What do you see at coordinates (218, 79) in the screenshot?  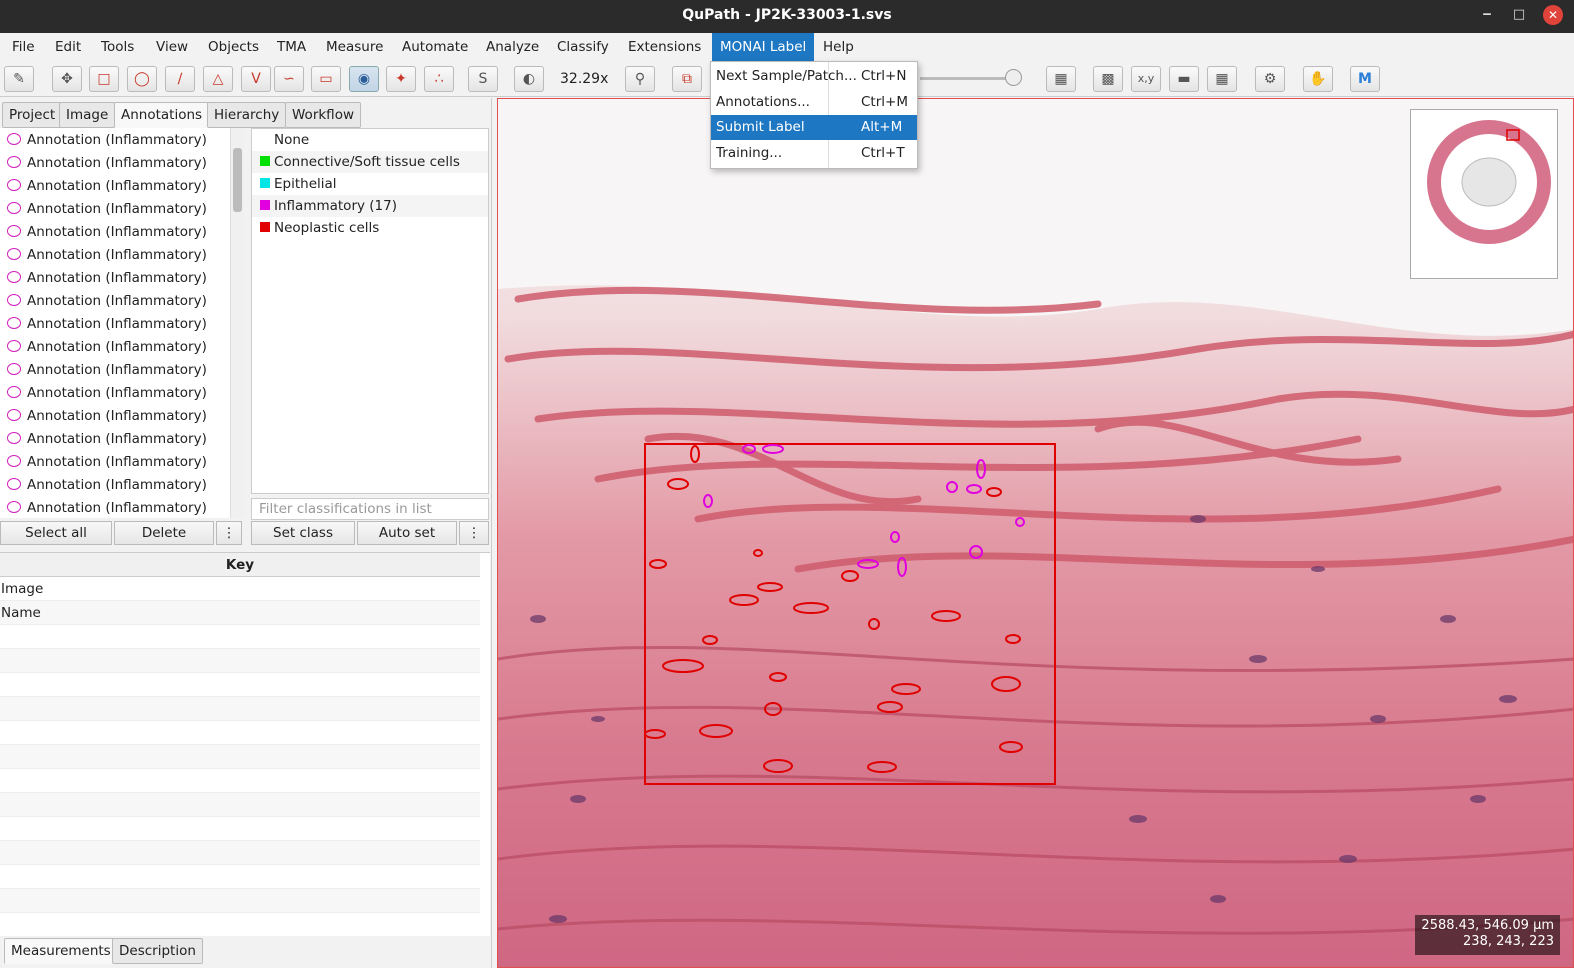 I see `polygon-icon: △` at bounding box center [218, 79].